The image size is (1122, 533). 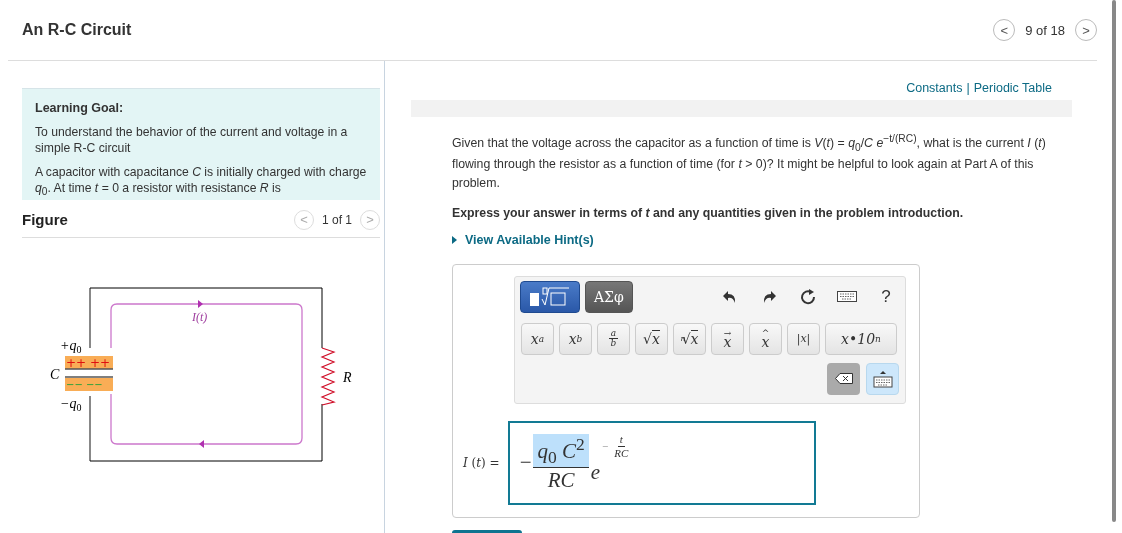 I want to click on reset-icon, so click(x=808, y=296).